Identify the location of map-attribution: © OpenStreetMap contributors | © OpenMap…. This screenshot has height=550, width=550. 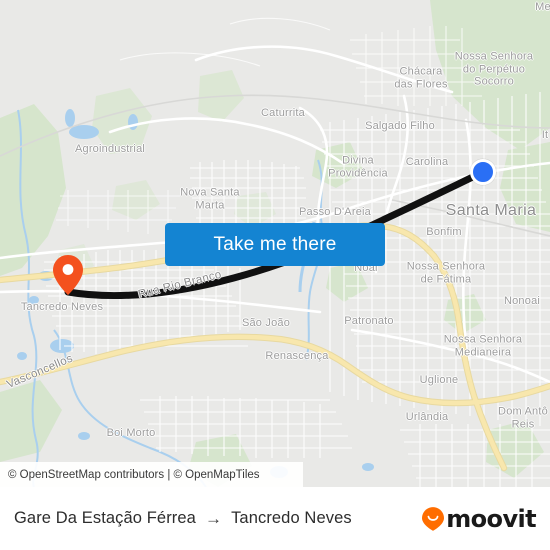
(151, 474).